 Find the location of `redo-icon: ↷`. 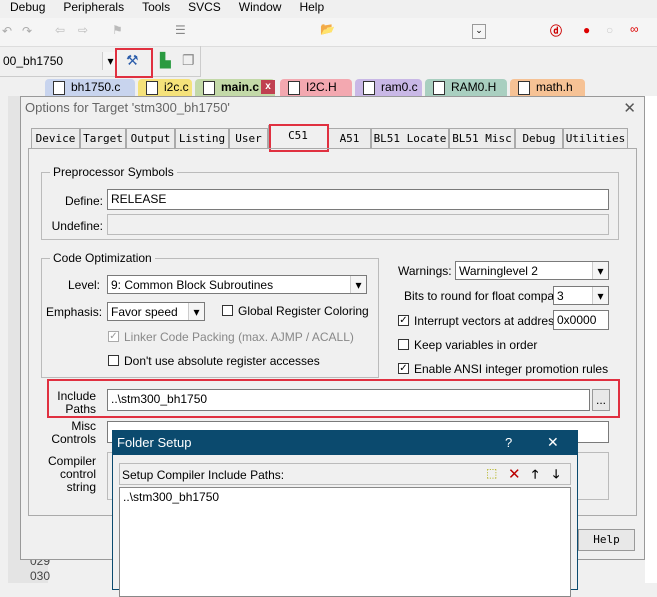

redo-icon: ↷ is located at coordinates (27, 31).